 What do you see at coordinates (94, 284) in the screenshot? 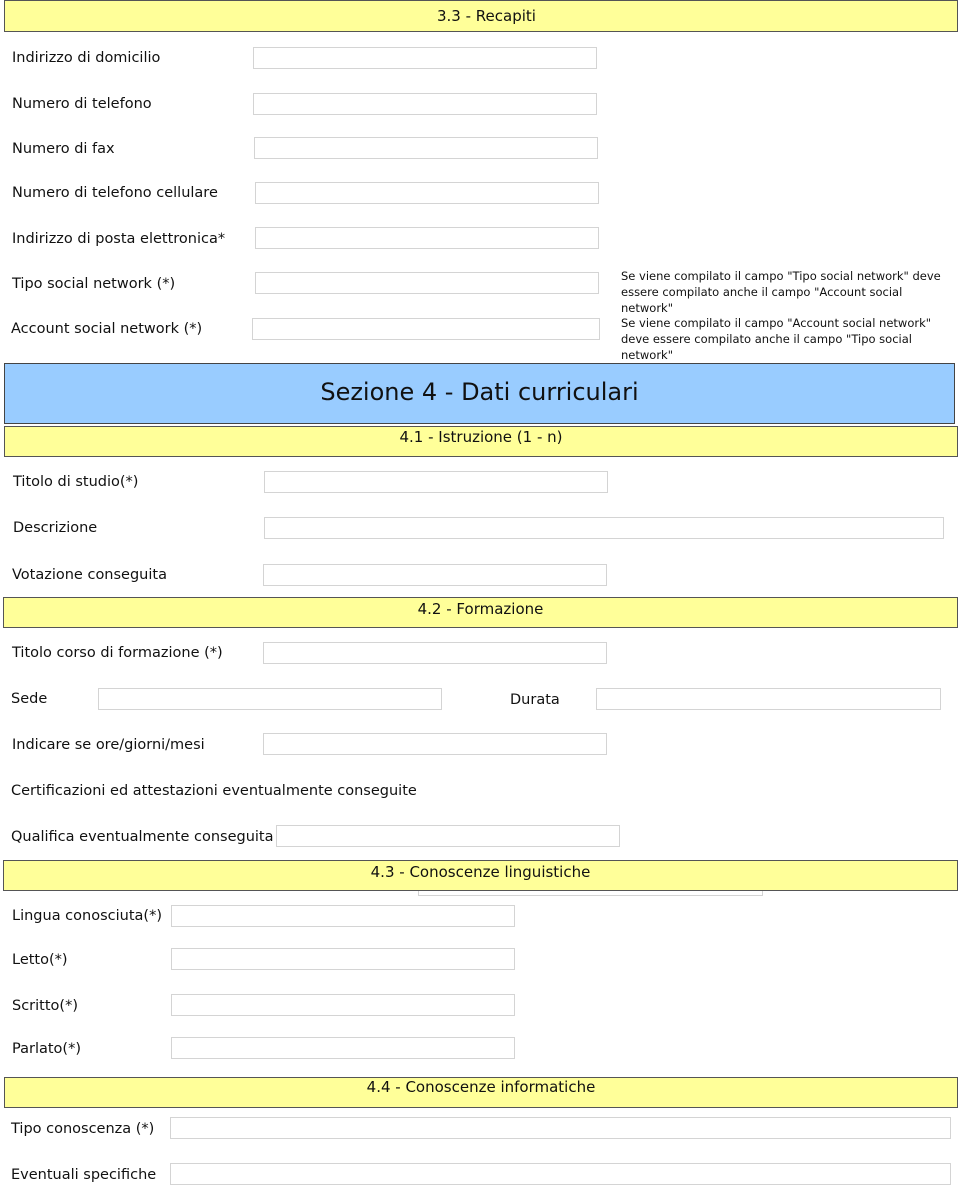
I see `tipo-social-label: Tipo social network (*)` at bounding box center [94, 284].